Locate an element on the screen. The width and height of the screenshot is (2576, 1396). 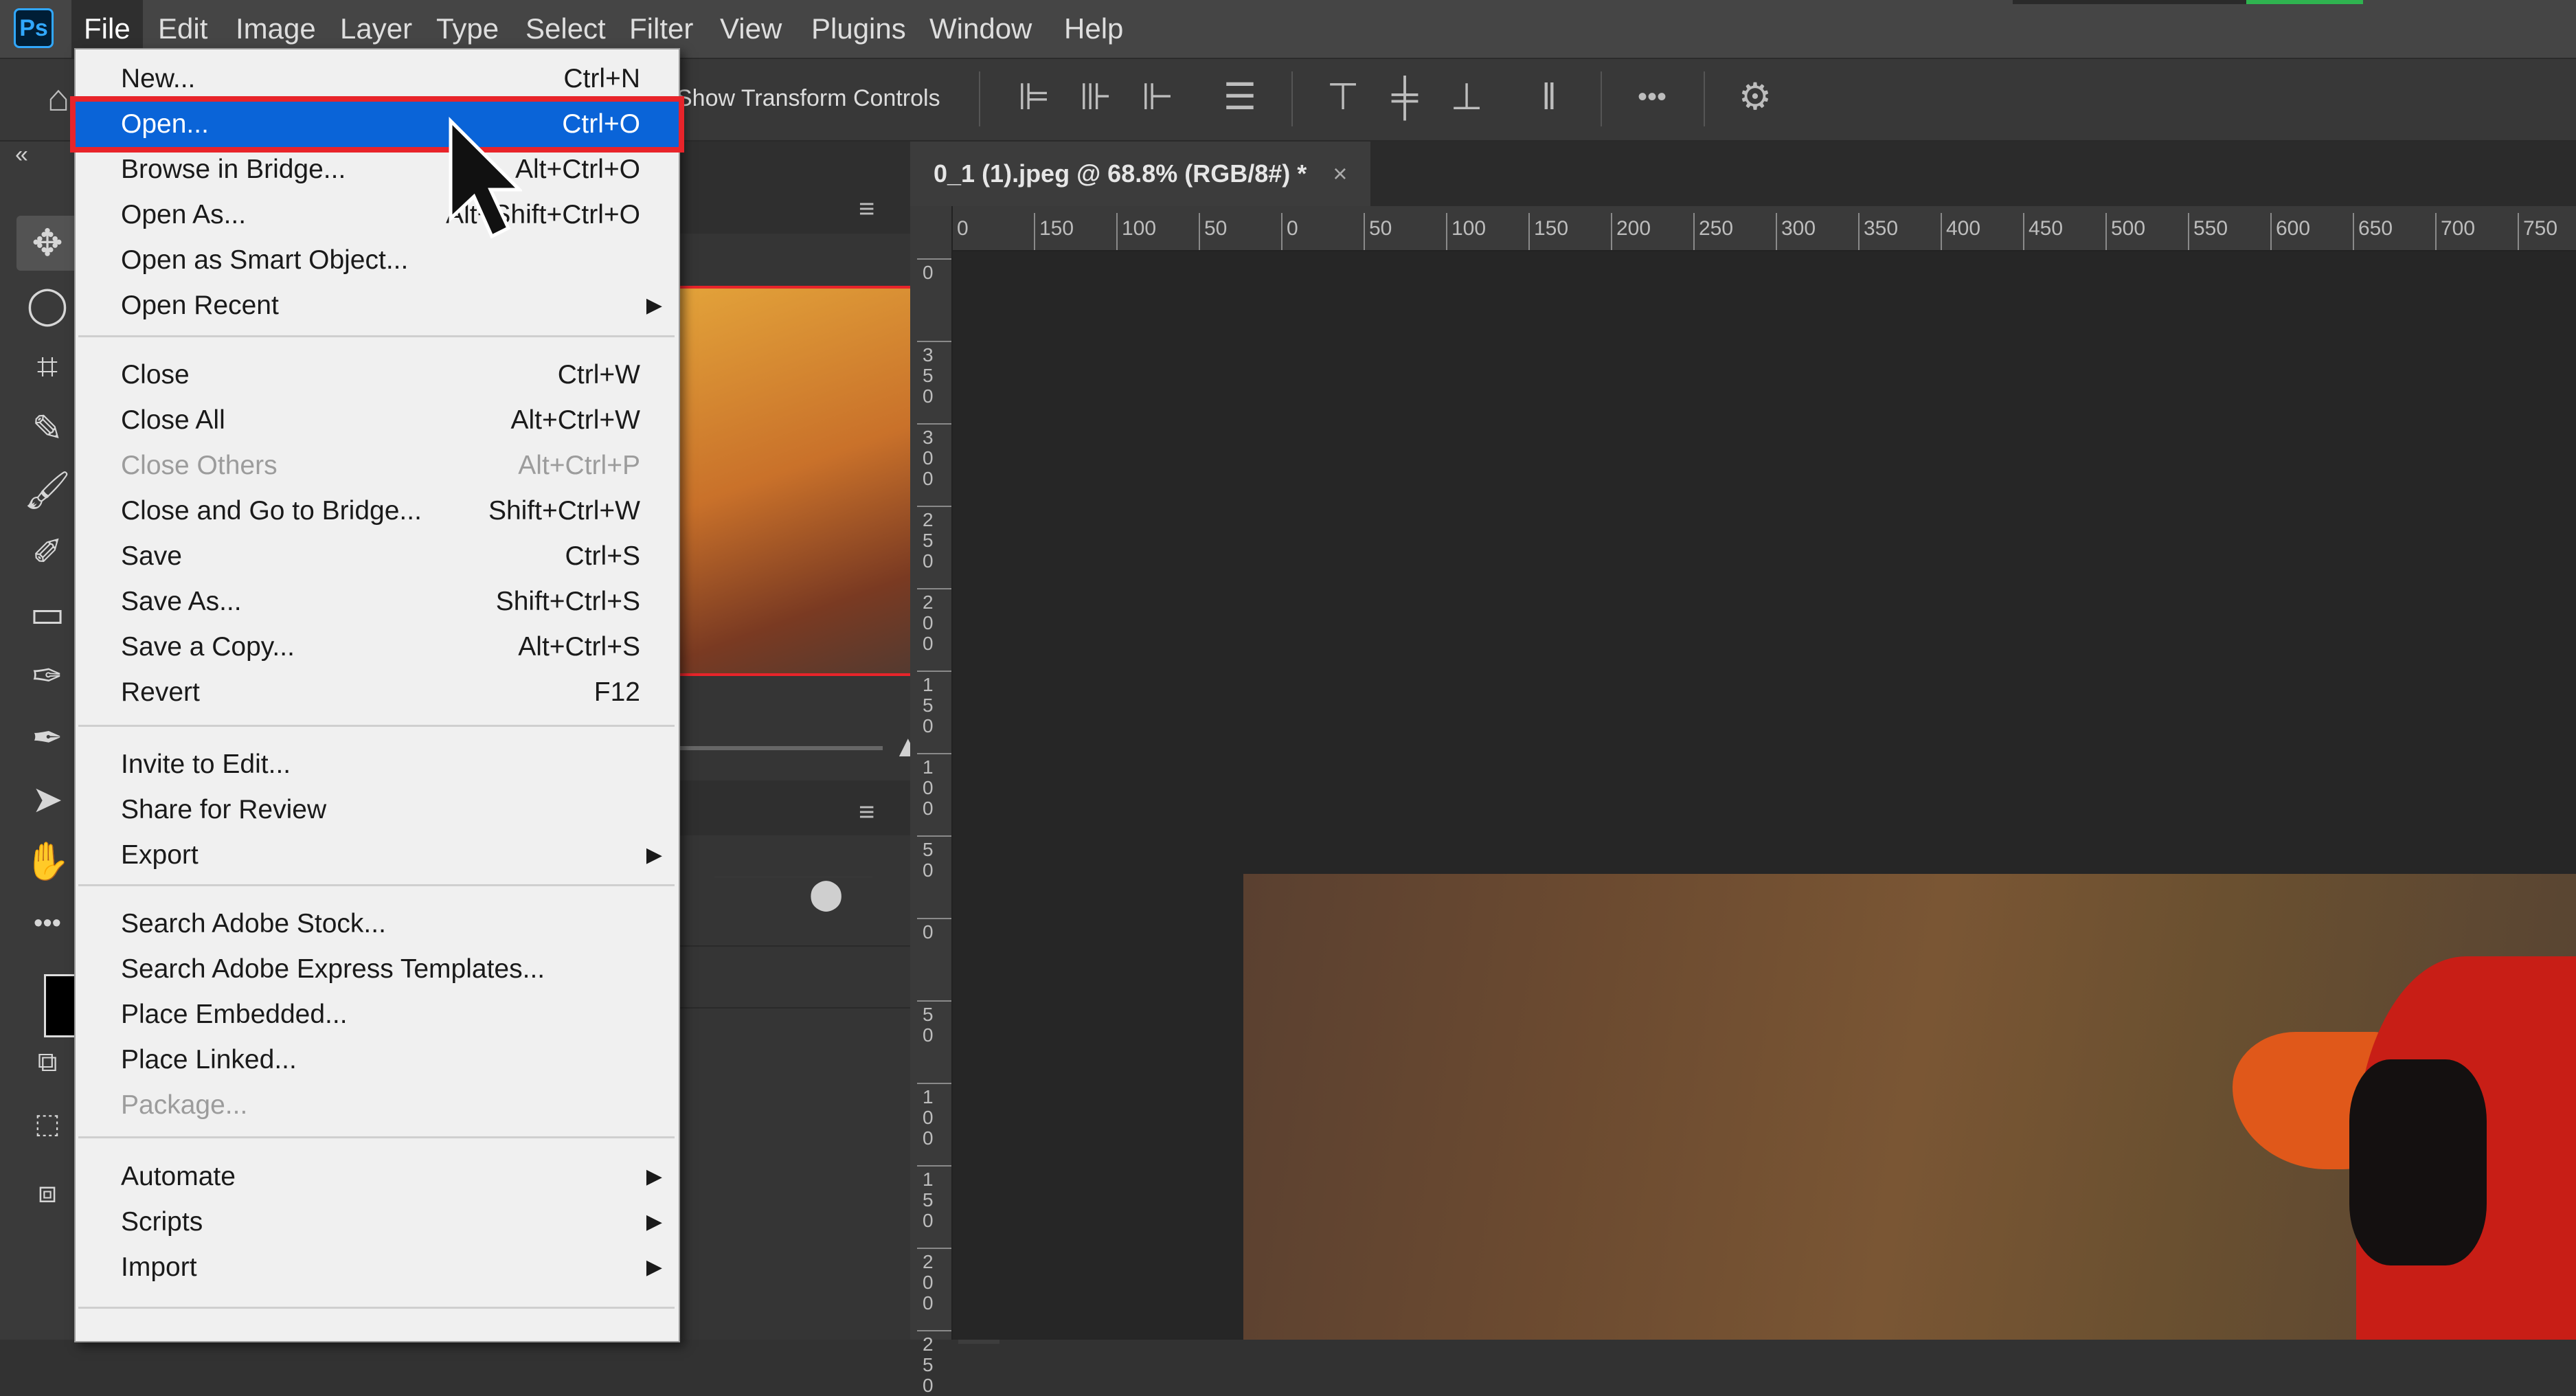
swap-colors-icon: ⧉ is located at coordinates (47, 1062).